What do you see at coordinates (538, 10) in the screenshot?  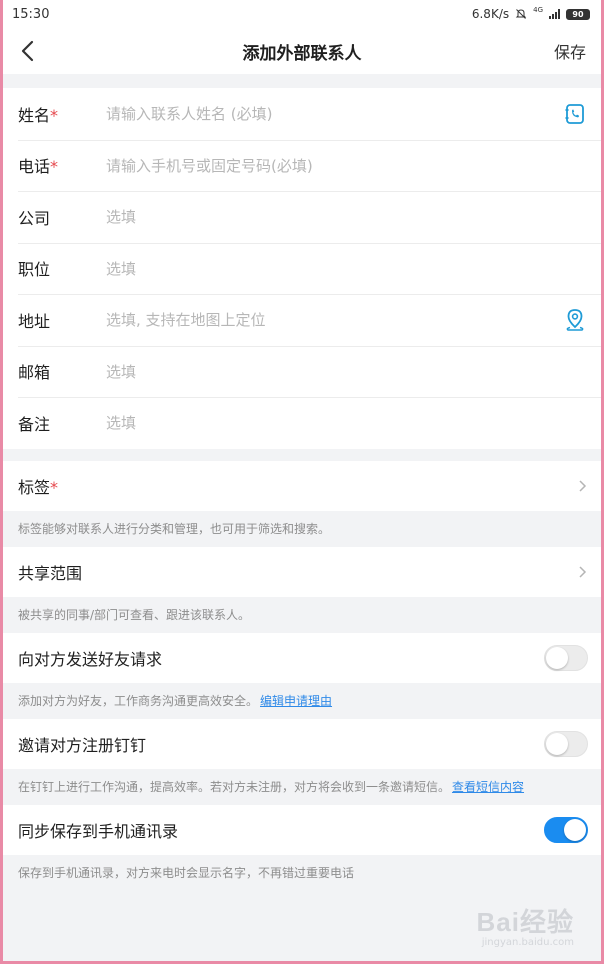 I see `network-type: 4G` at bounding box center [538, 10].